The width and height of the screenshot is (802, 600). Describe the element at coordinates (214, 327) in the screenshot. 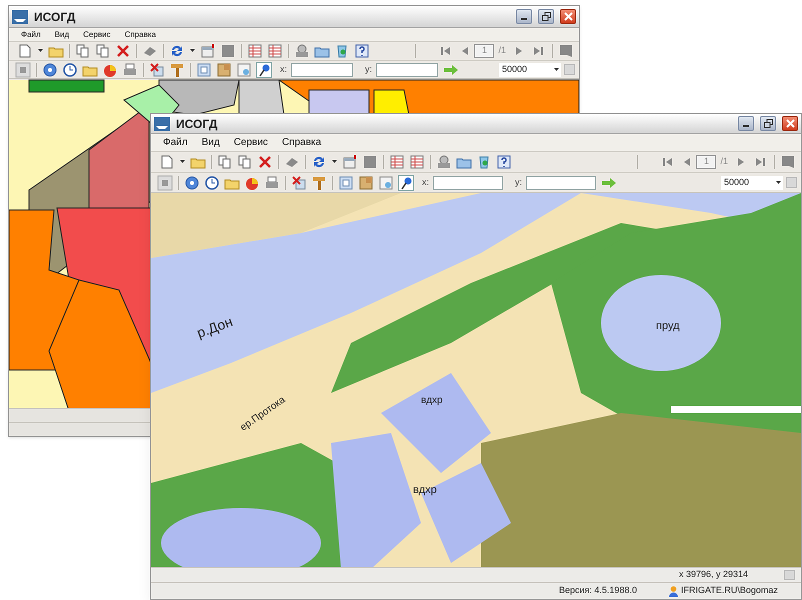

I see `map-label: р.Дон` at that location.